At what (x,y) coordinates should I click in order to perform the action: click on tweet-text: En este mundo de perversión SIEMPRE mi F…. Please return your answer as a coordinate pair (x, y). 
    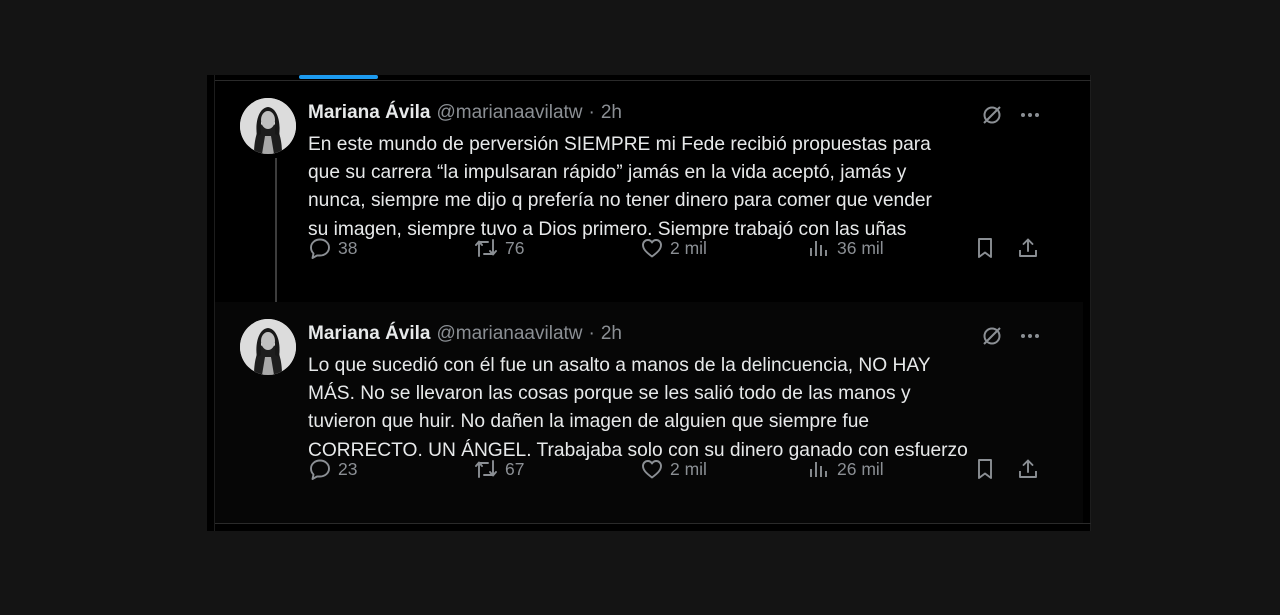
    Looking at the image, I should click on (678, 187).